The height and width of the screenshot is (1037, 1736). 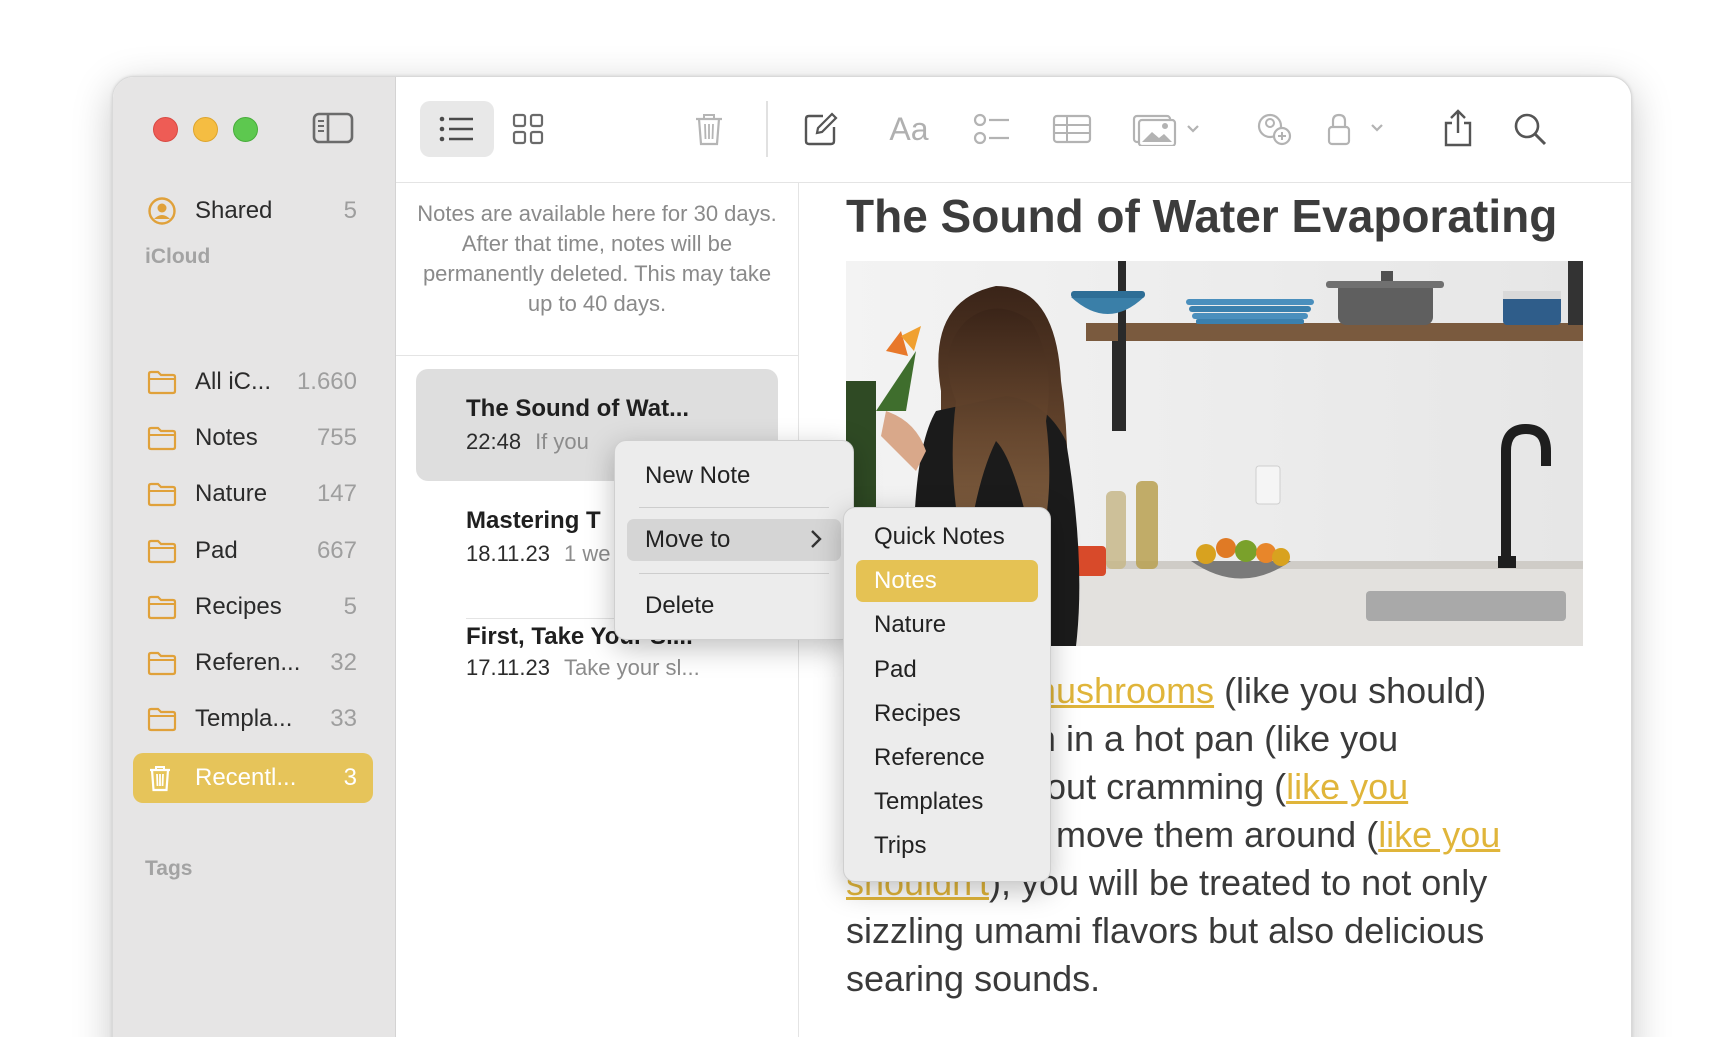 I want to click on body-text: (like you should), so click(x=1350, y=690).